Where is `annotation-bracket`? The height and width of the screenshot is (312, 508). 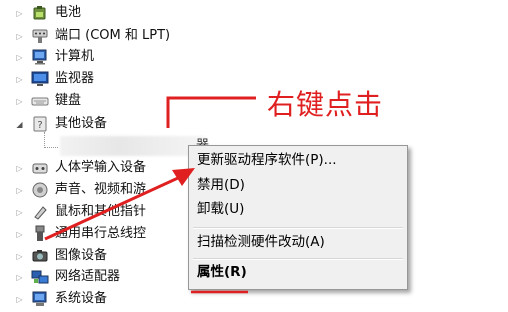
annotation-bracket is located at coordinates (211, 112).